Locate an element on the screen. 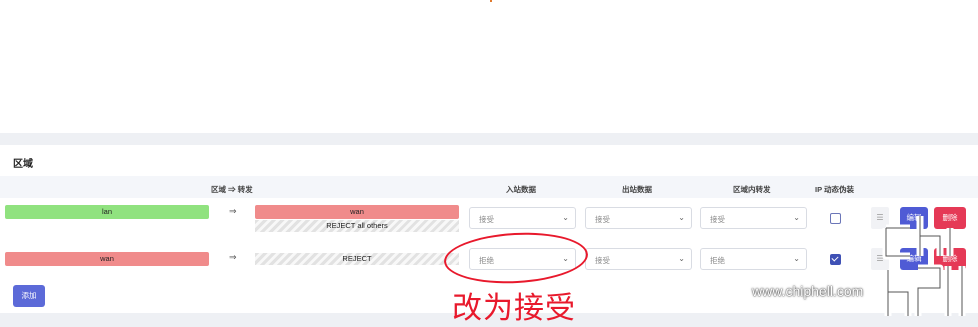 This screenshot has height=327, width=978. page-separator is located at coordinates (489, 139).